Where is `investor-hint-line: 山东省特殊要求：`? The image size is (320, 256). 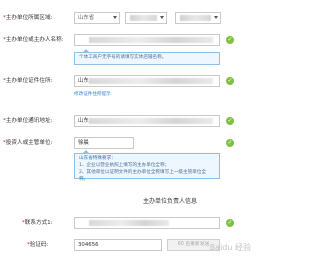
investor-hint-line: 山东省特殊要求： is located at coordinates (97, 158).